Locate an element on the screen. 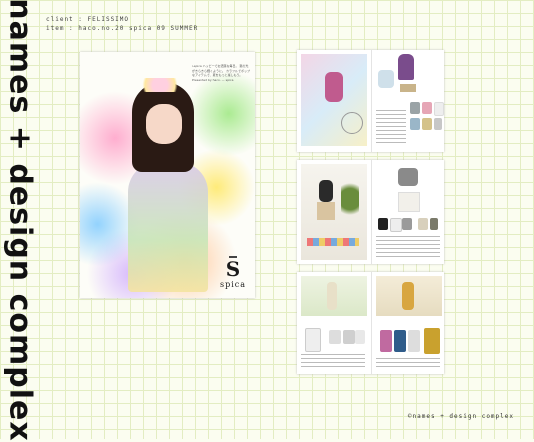  product-hoodie is located at coordinates (406, 67).